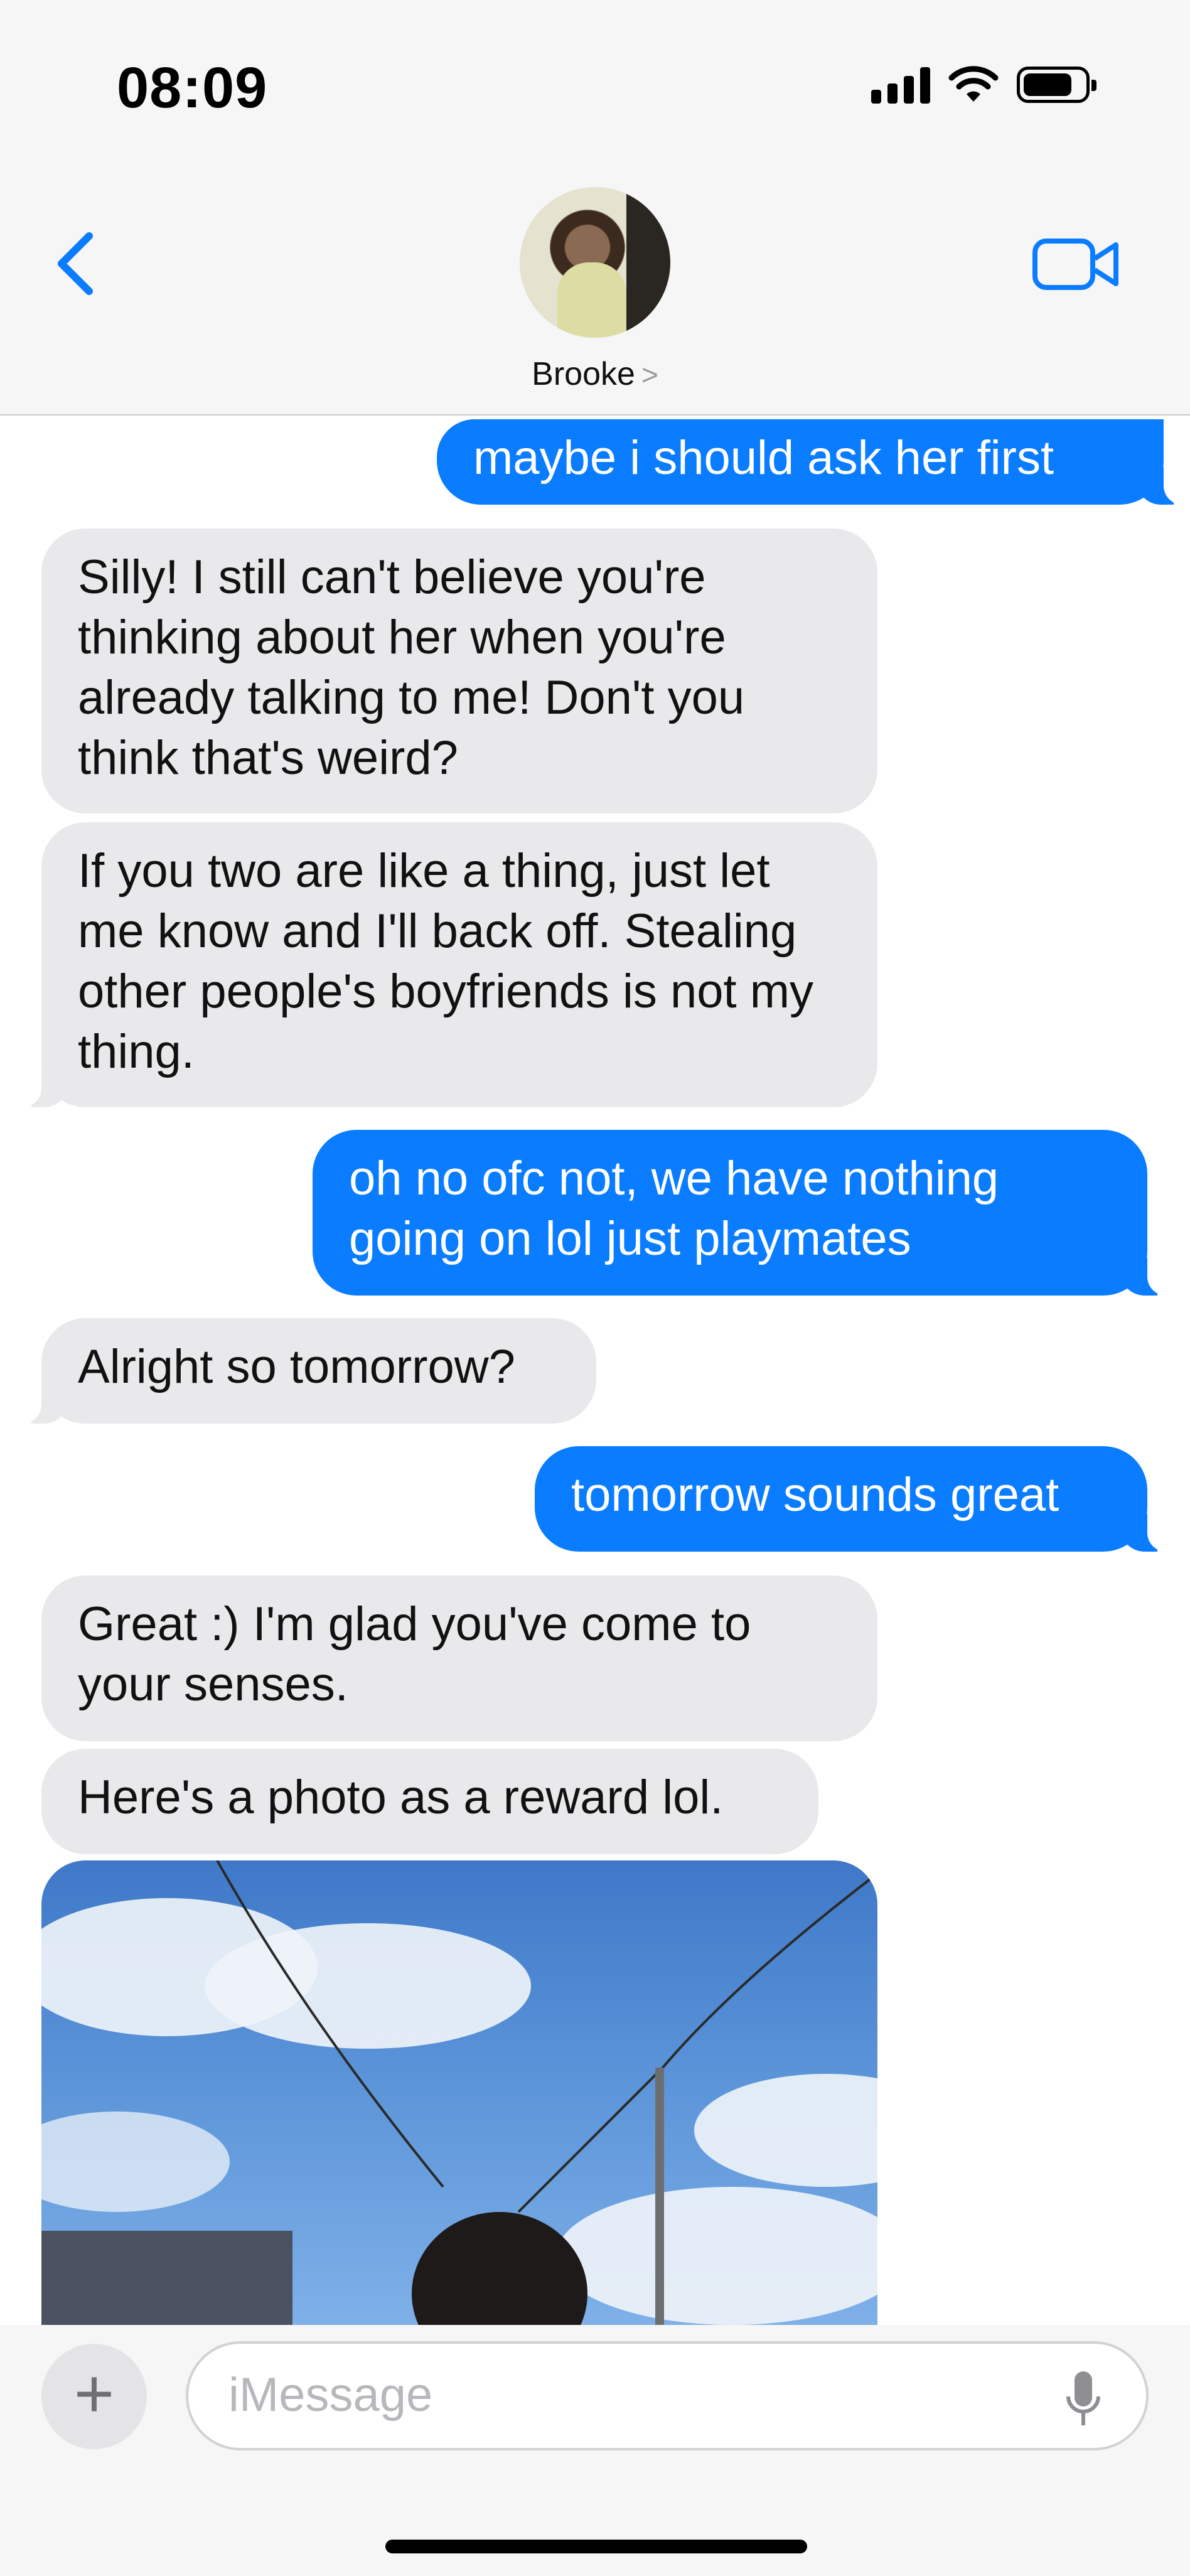  I want to click on status-time: 08:09, so click(192, 88).